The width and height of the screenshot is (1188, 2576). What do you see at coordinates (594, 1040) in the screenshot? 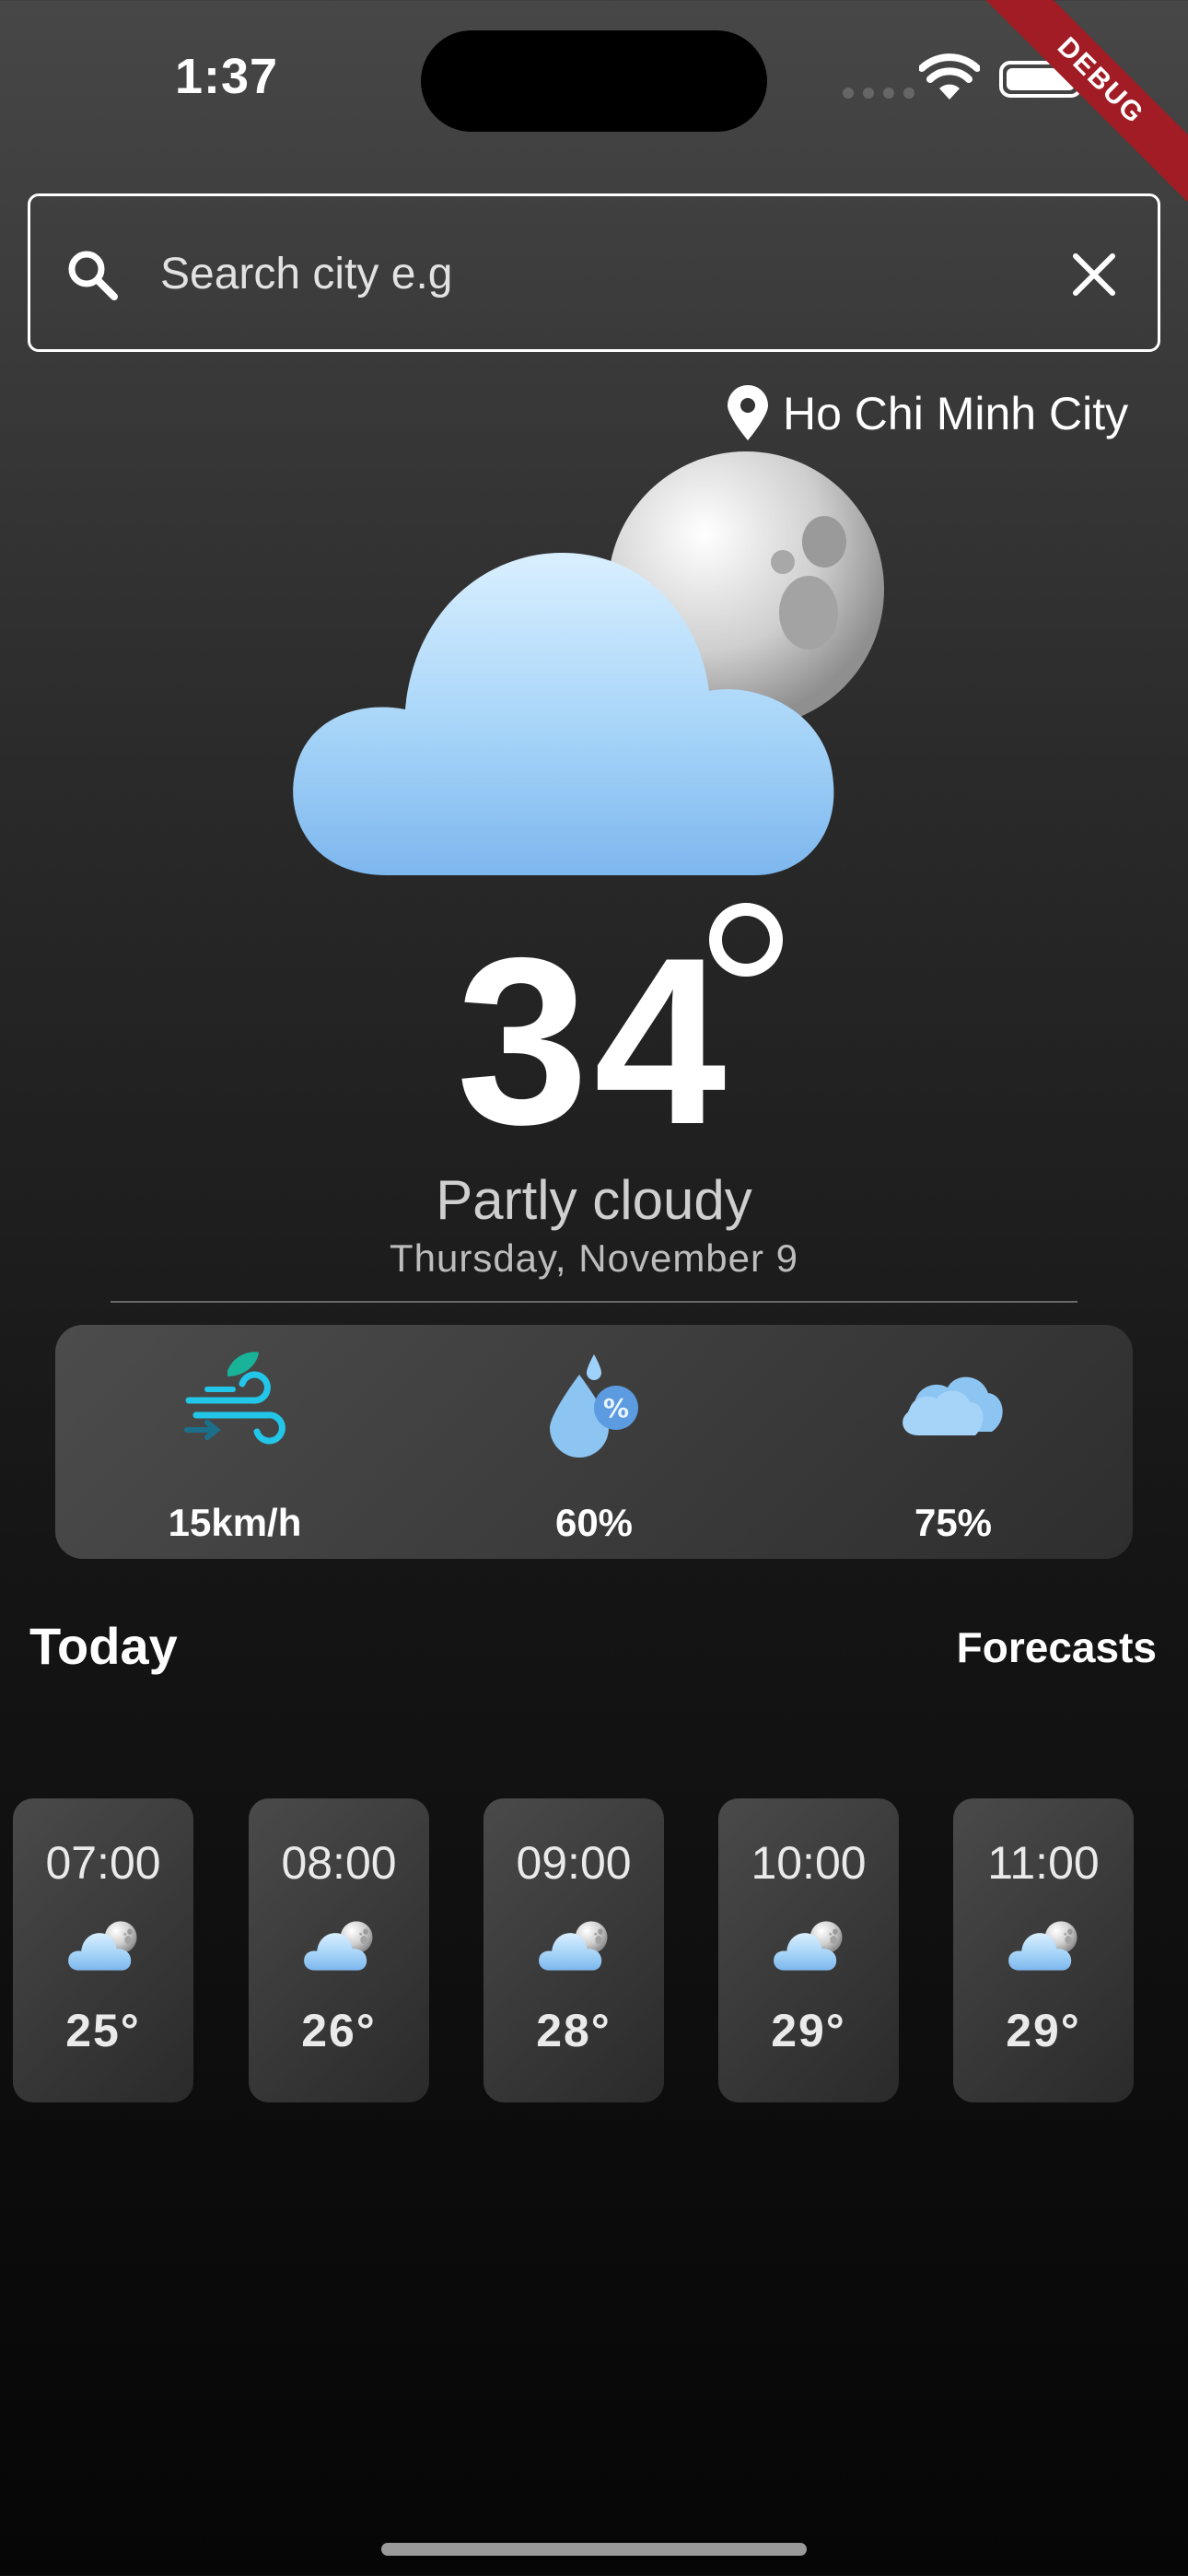
I see `current-temperature: 34` at bounding box center [594, 1040].